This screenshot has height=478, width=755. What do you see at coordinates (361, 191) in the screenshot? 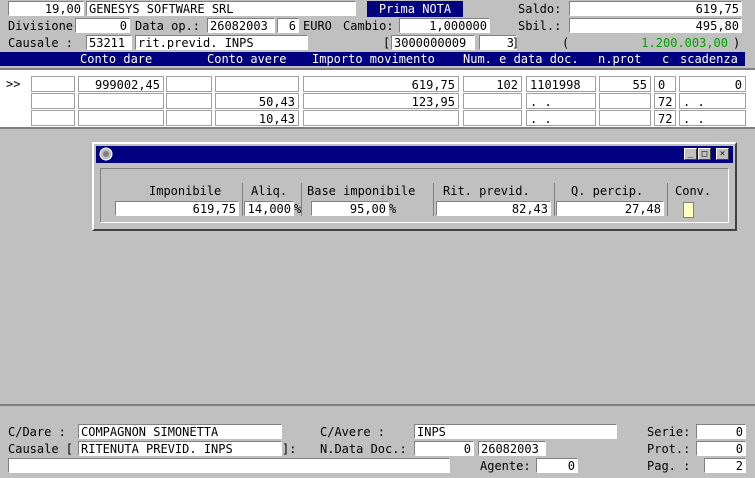
I see `base-label: Base imponibile` at bounding box center [361, 191].